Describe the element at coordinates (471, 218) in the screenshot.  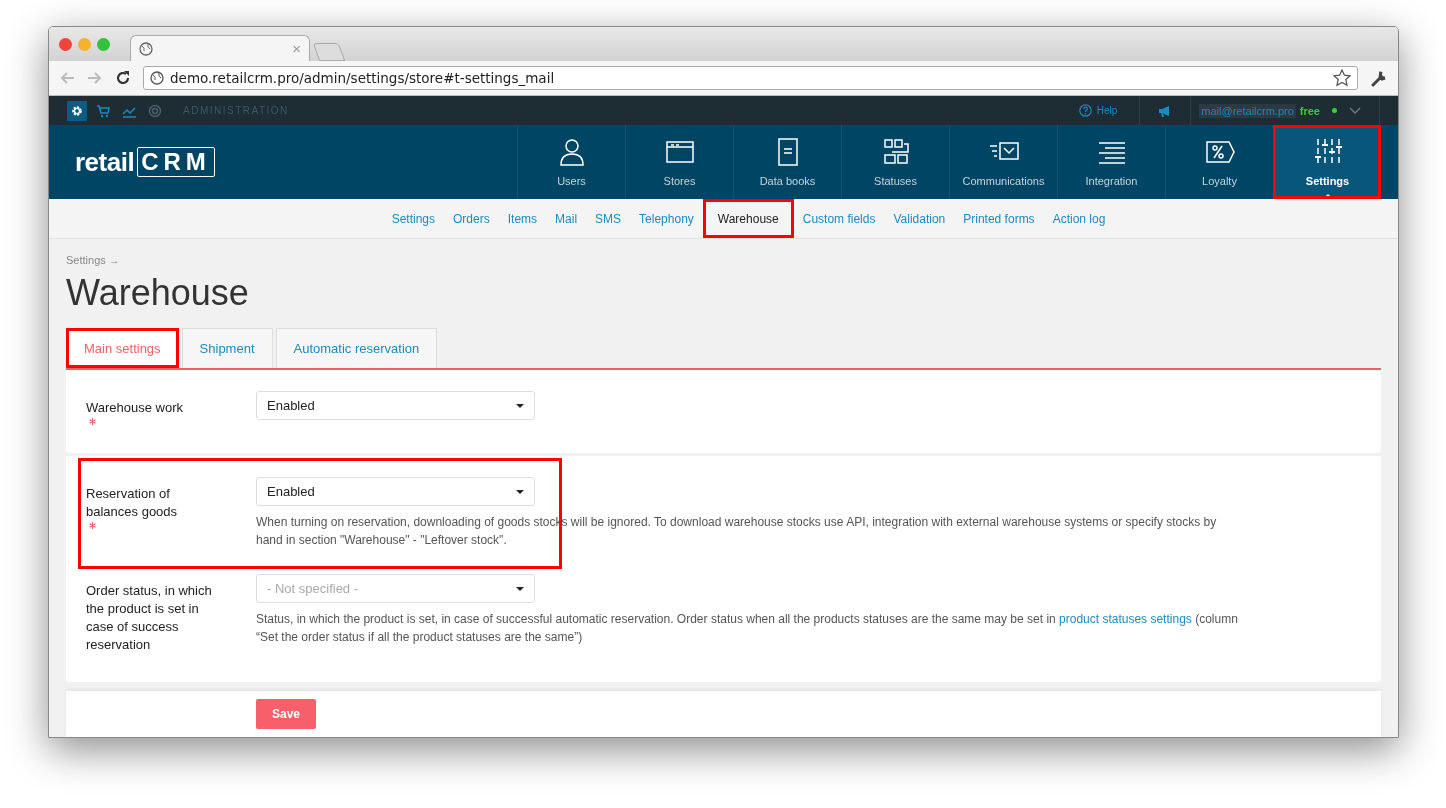
I see `subnav-link: Orders` at that location.